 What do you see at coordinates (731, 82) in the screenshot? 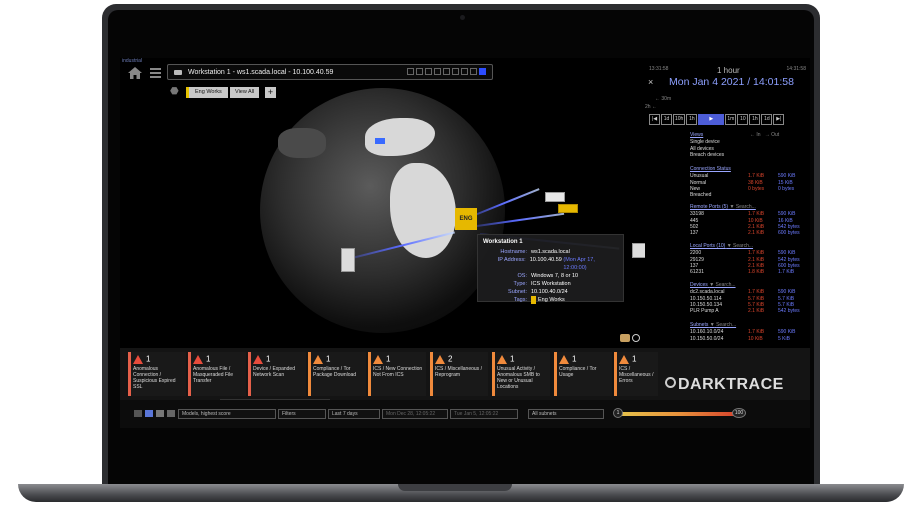
I see `current-datetime: Mon Jan 4 2021 / 14:01:58` at bounding box center [731, 82].